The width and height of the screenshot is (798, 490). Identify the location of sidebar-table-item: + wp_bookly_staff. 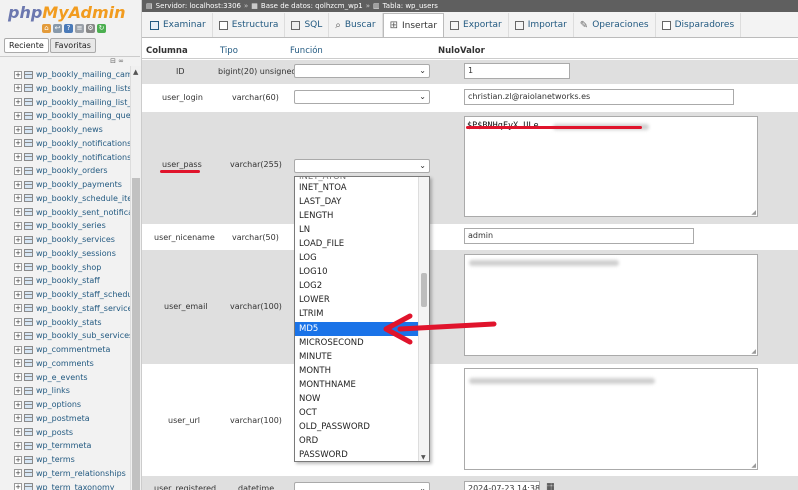
(72, 280).